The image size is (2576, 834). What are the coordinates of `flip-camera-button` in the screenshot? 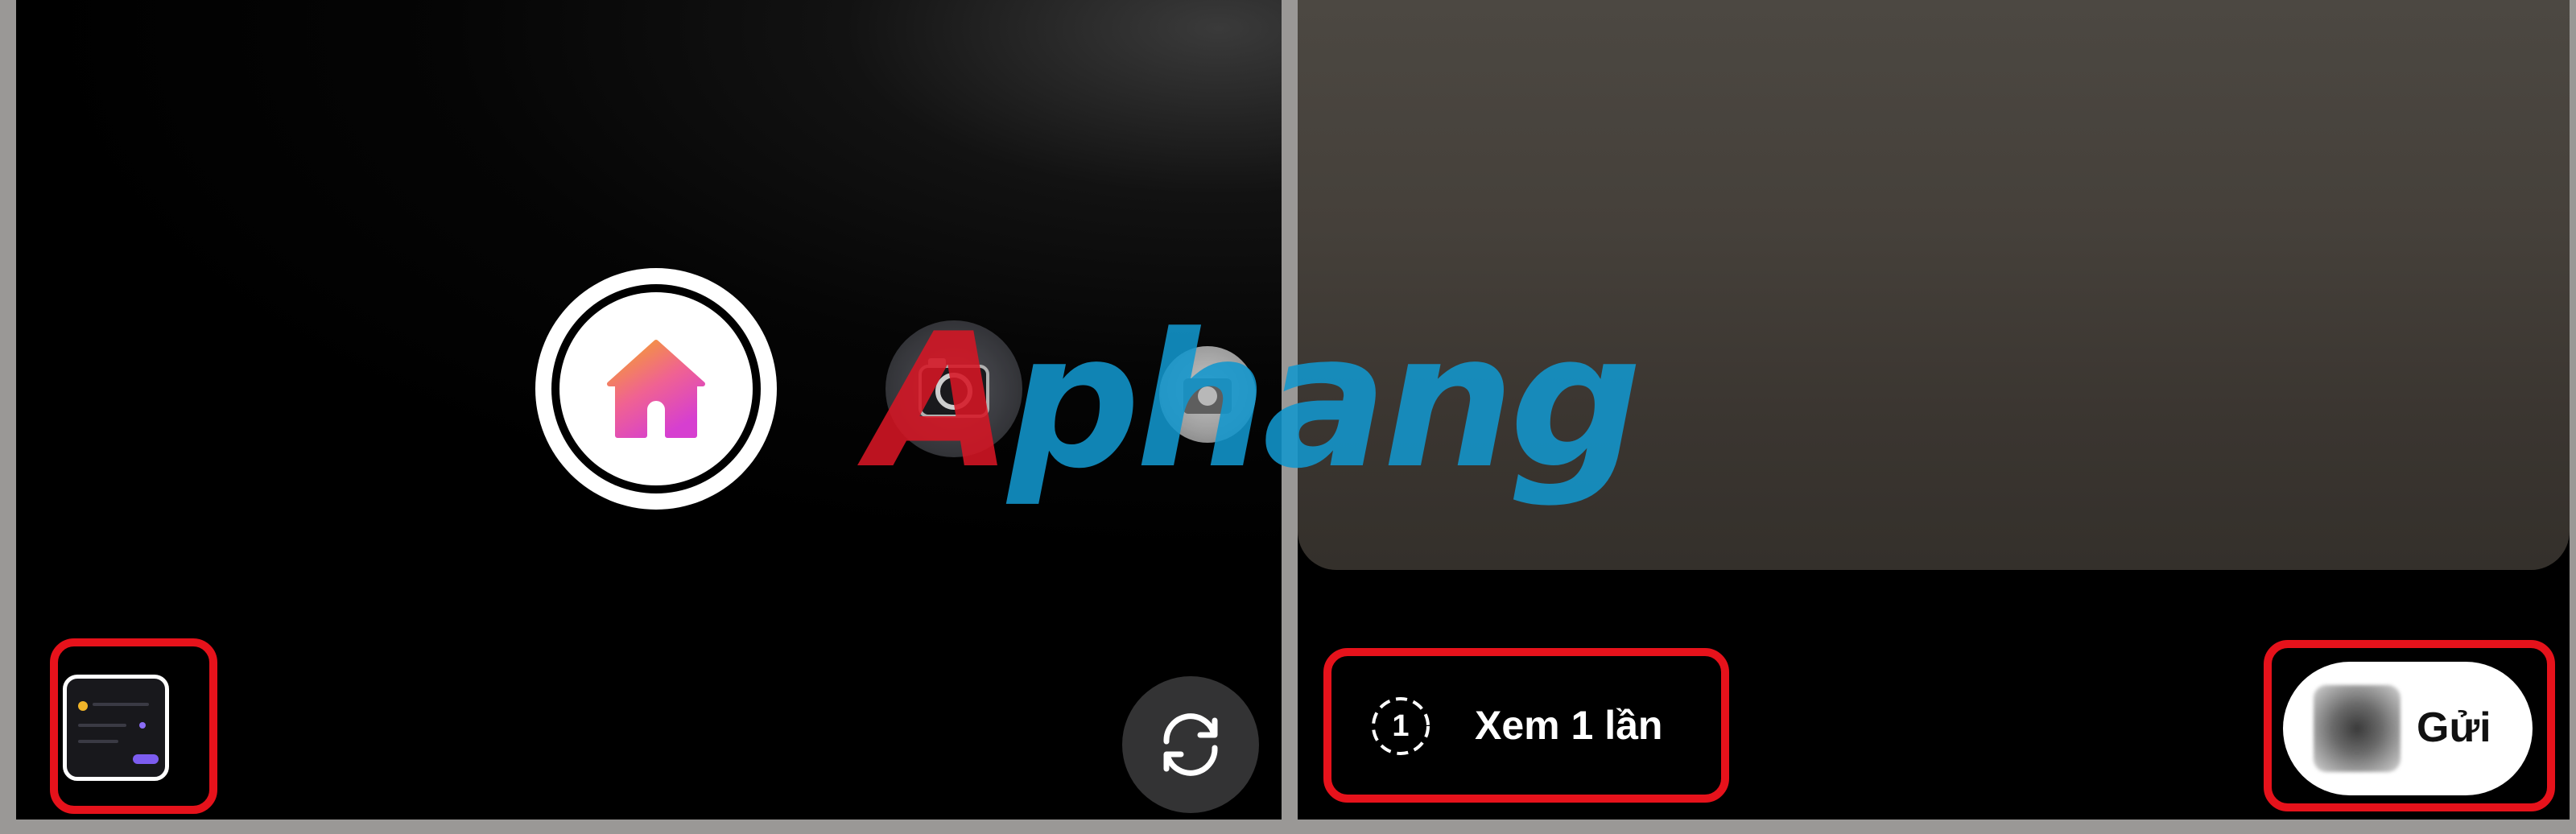 It's located at (1190, 744).